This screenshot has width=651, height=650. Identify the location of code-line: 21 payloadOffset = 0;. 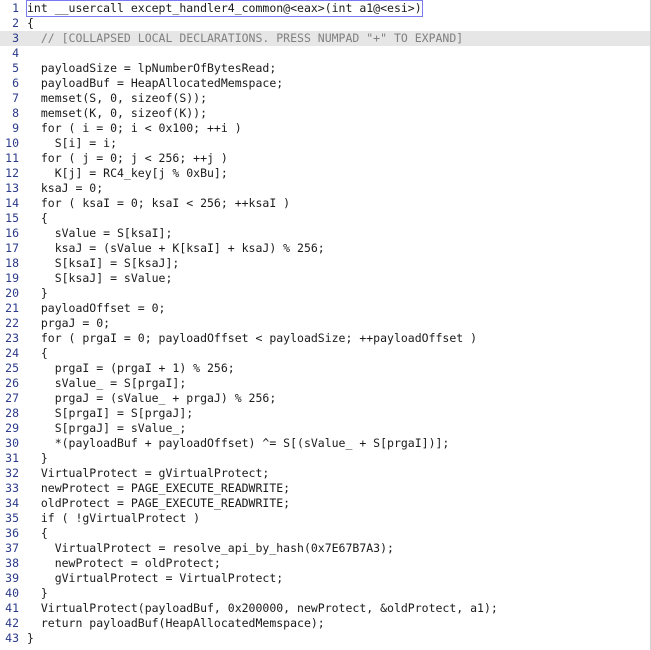
(325, 308).